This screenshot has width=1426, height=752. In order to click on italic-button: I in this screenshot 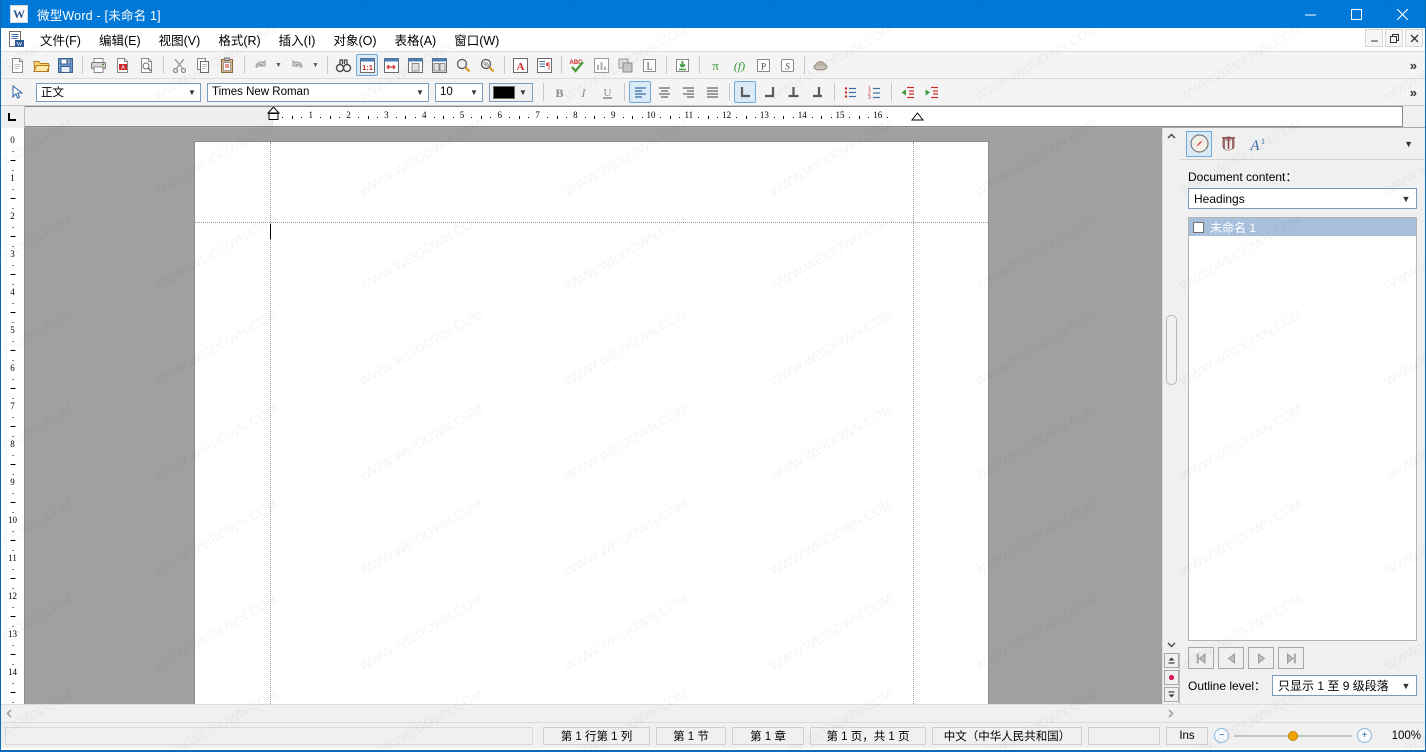, I will do `click(583, 92)`.